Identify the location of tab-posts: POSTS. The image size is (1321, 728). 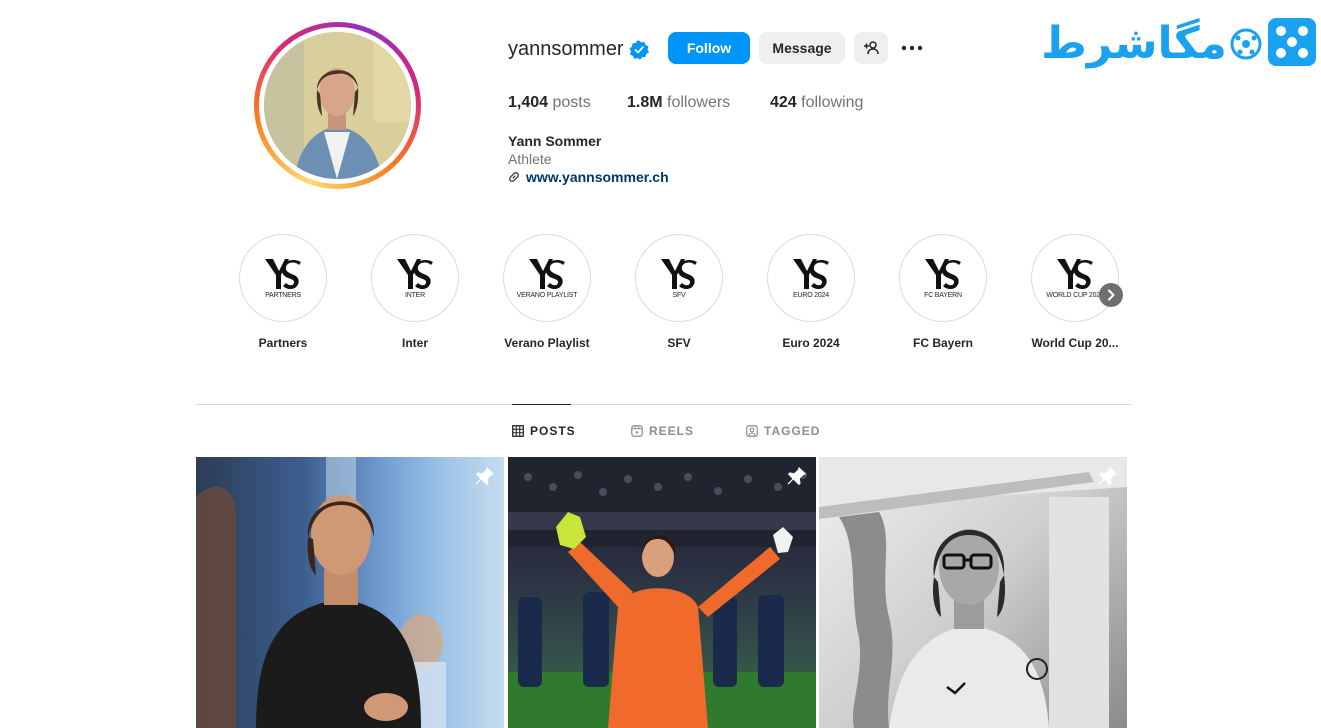
(544, 431).